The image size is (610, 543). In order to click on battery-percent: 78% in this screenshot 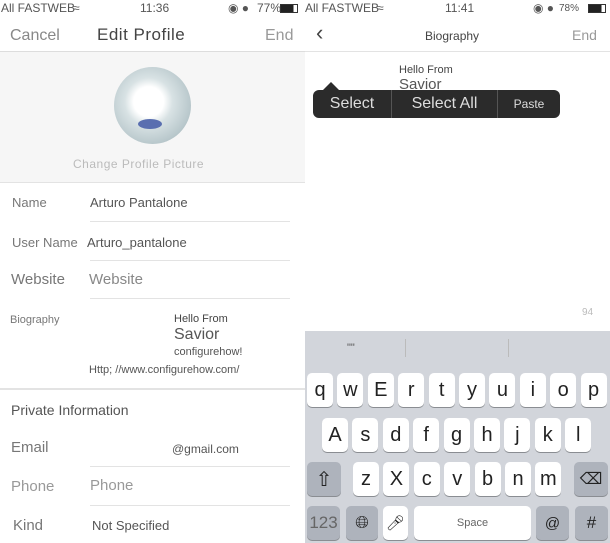, I will do `click(569, 8)`.